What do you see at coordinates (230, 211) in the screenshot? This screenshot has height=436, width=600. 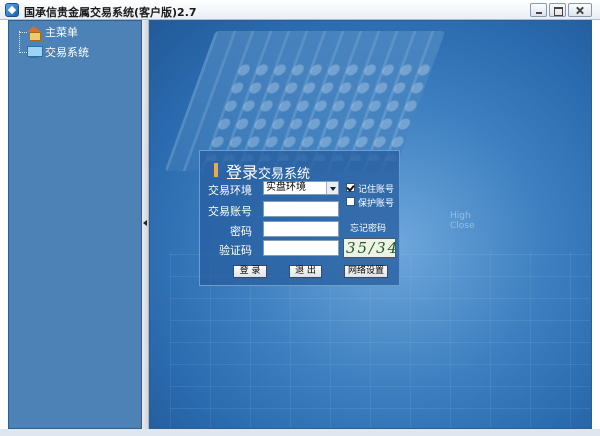 I see `account-label: 交易账号` at bounding box center [230, 211].